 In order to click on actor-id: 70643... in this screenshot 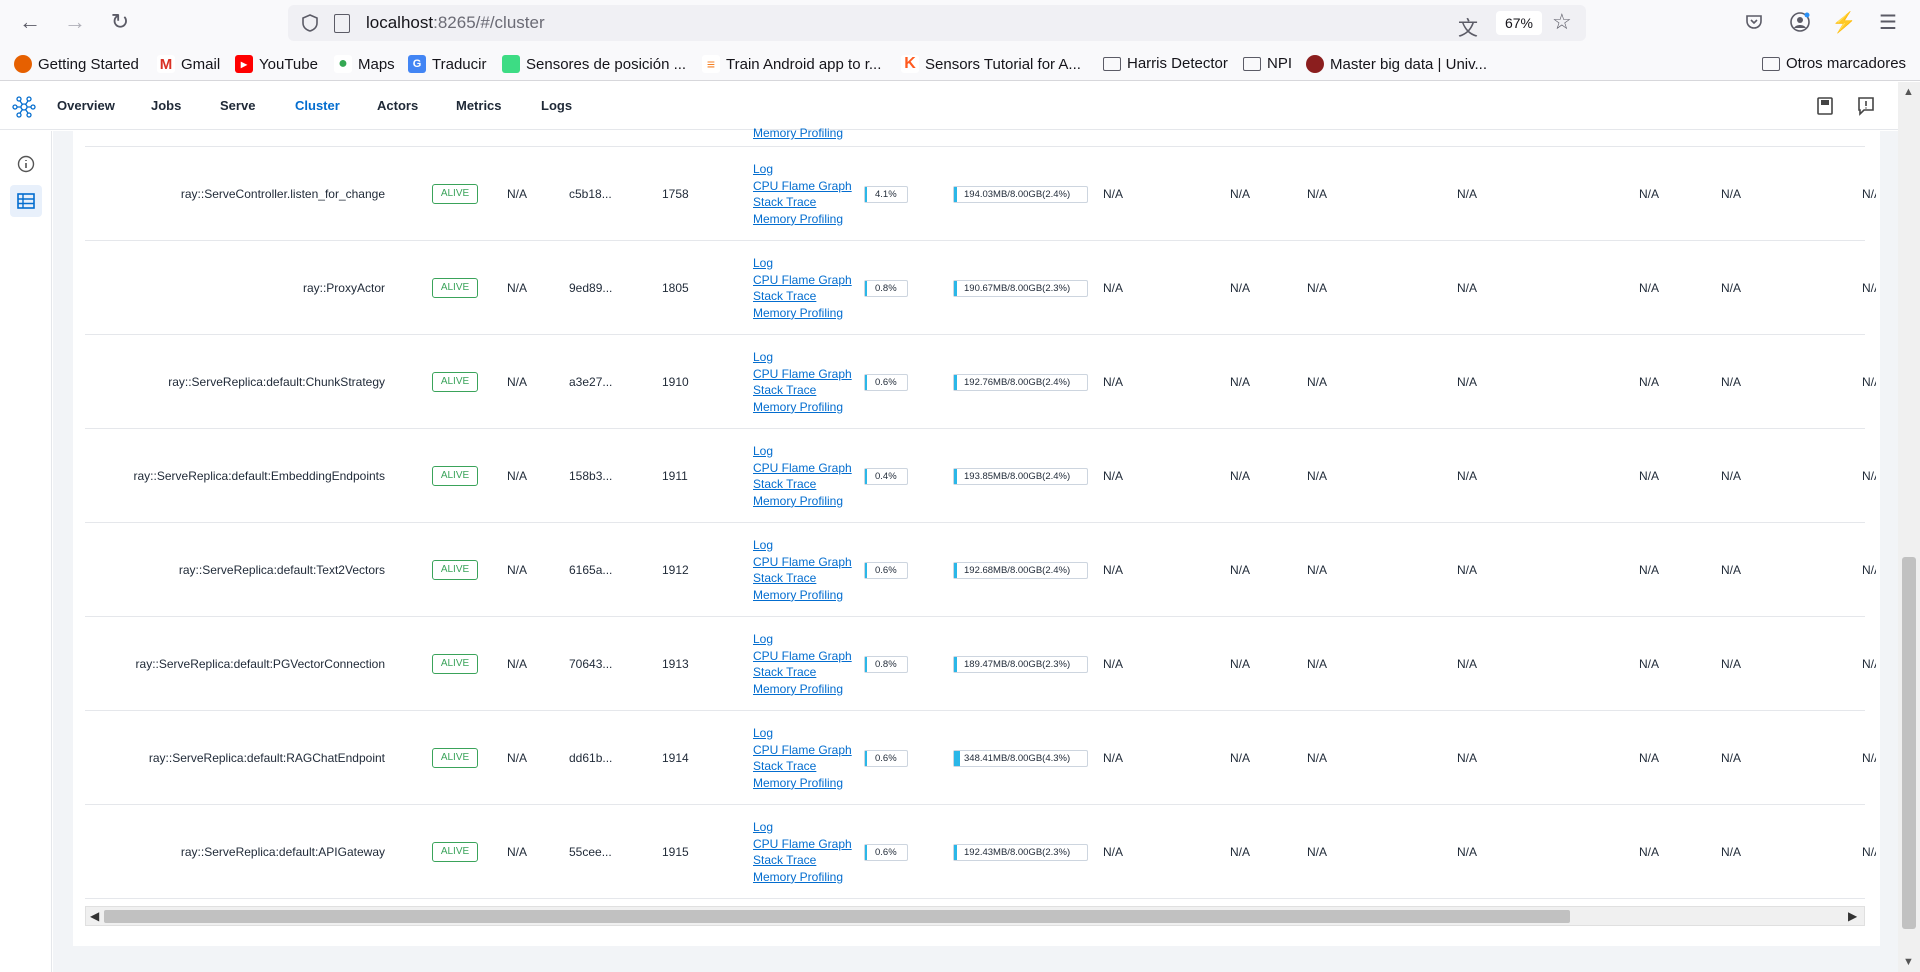, I will do `click(590, 664)`.